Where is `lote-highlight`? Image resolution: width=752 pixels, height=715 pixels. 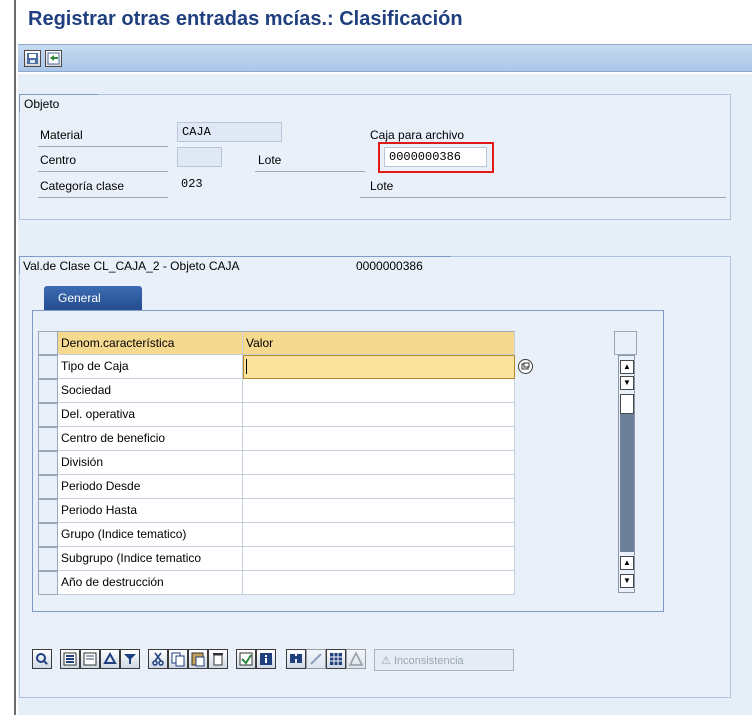 lote-highlight is located at coordinates (436, 157).